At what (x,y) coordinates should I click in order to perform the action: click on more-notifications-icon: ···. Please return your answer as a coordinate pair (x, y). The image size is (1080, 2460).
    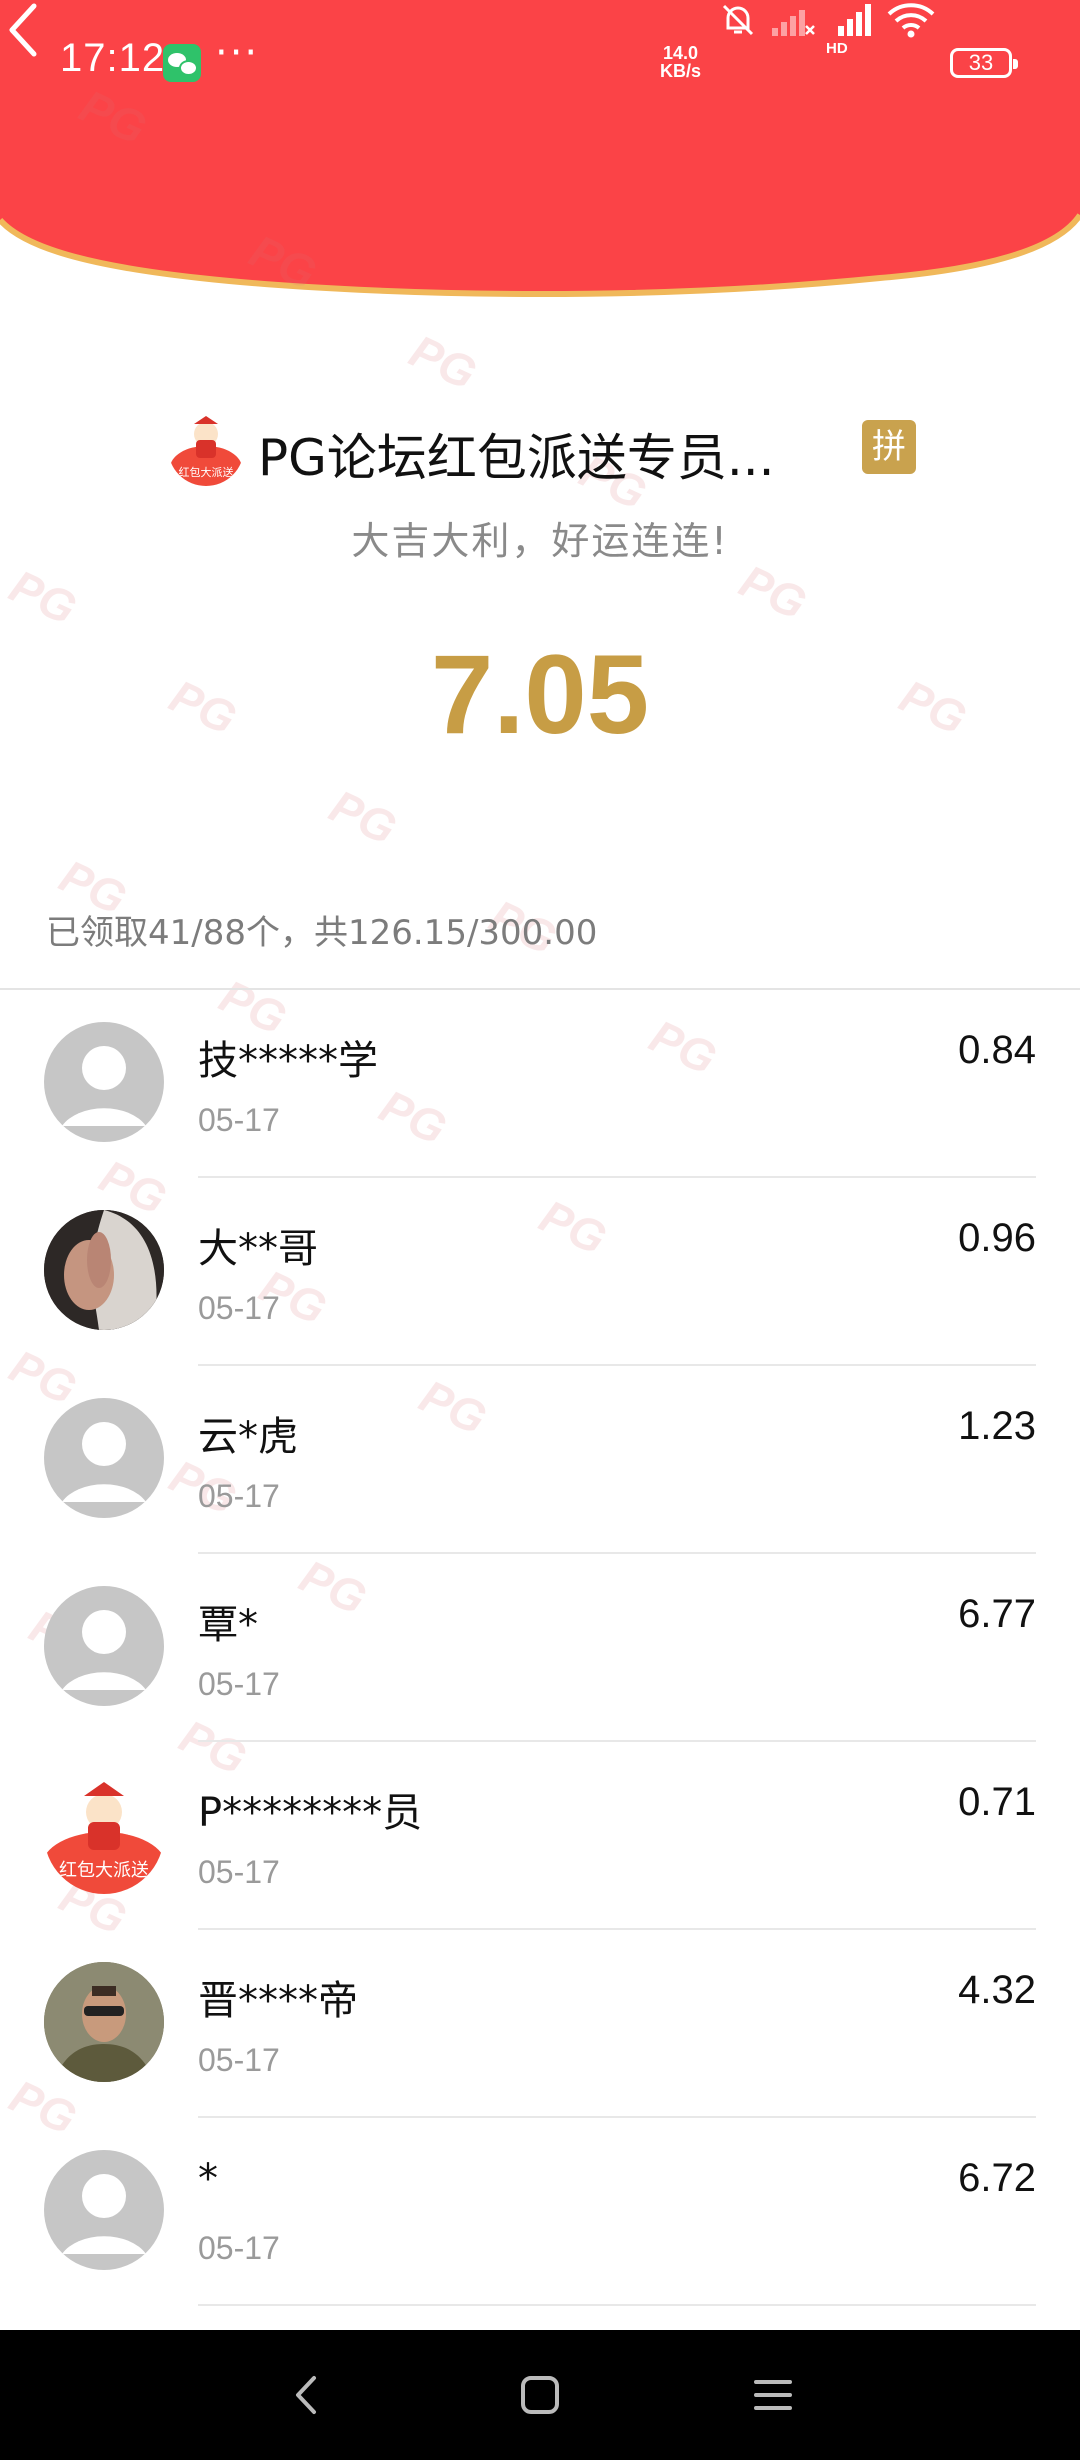
    Looking at the image, I should click on (237, 53).